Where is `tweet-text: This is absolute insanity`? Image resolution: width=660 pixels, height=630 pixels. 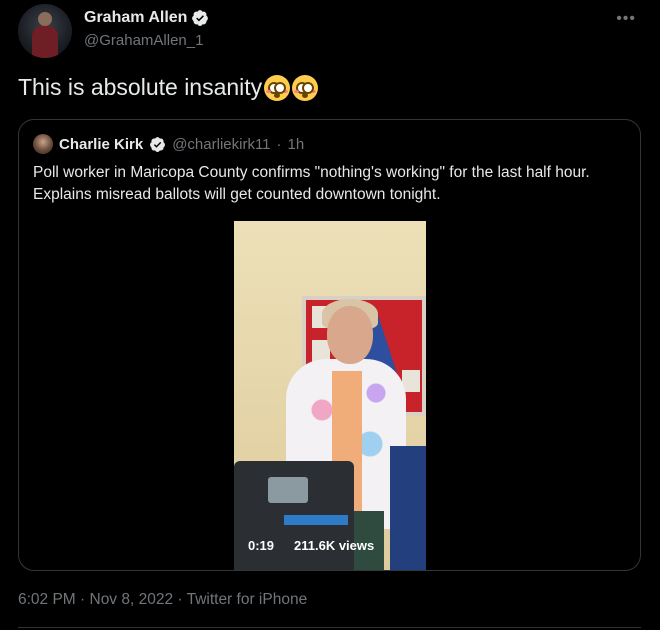
tweet-text: This is absolute insanity is located at coordinates (168, 87).